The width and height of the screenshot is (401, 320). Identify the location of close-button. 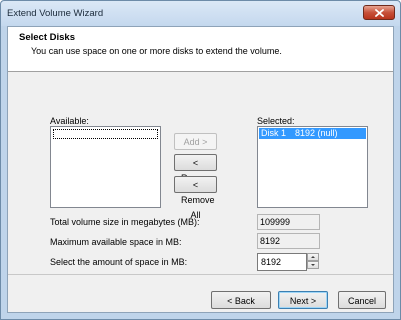
(379, 12).